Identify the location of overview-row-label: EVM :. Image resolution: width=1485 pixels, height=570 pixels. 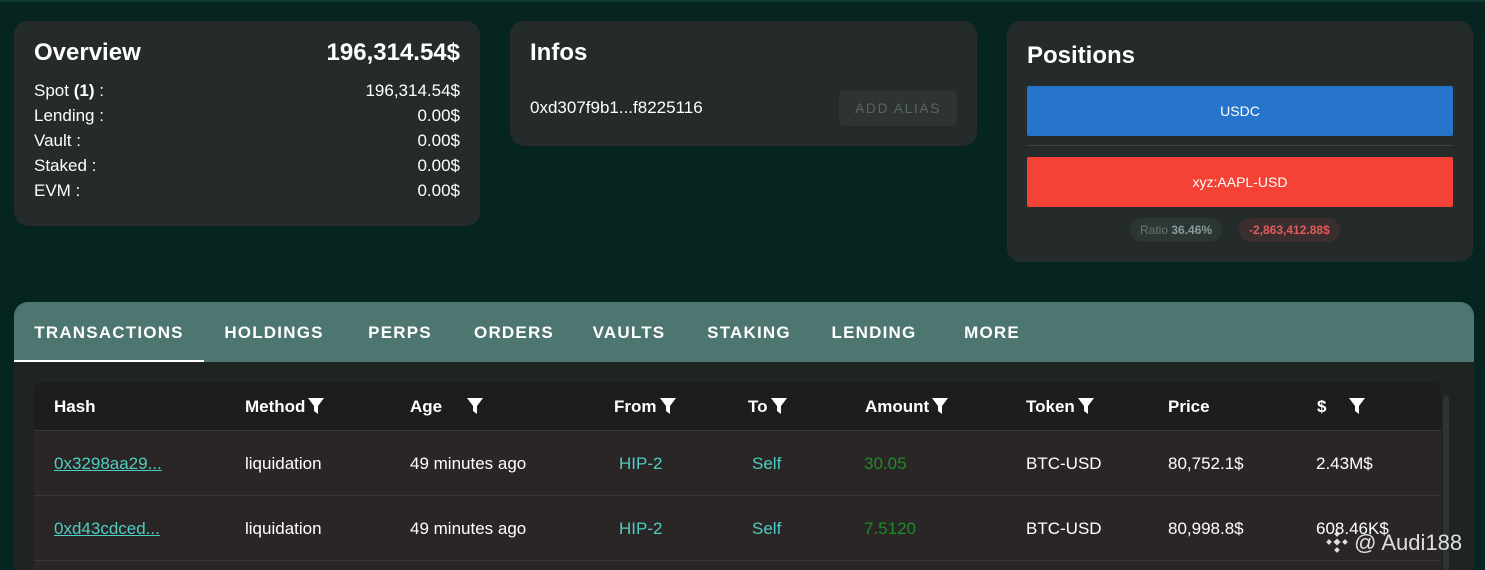
(57, 190).